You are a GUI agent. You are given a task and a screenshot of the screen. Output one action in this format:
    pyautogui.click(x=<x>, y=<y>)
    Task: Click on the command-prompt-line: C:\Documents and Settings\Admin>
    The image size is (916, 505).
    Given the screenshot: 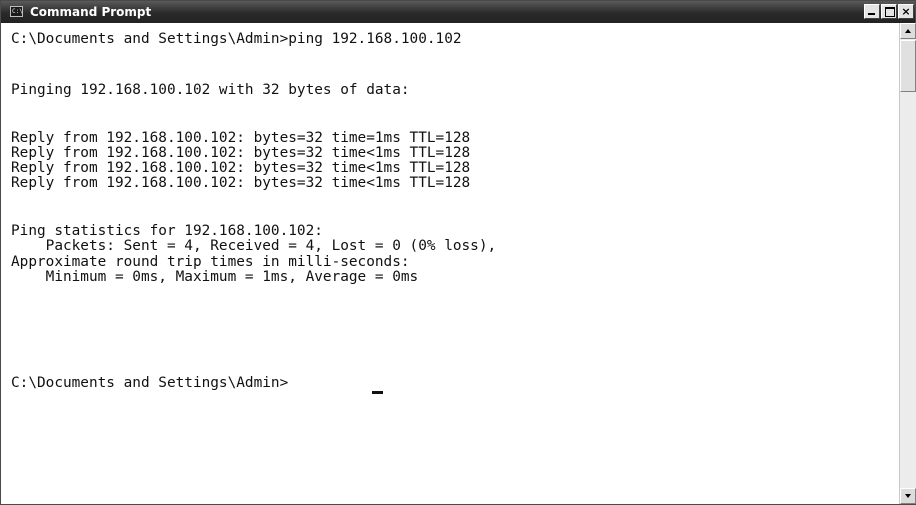 What is the action you would take?
    pyautogui.click(x=150, y=383)
    